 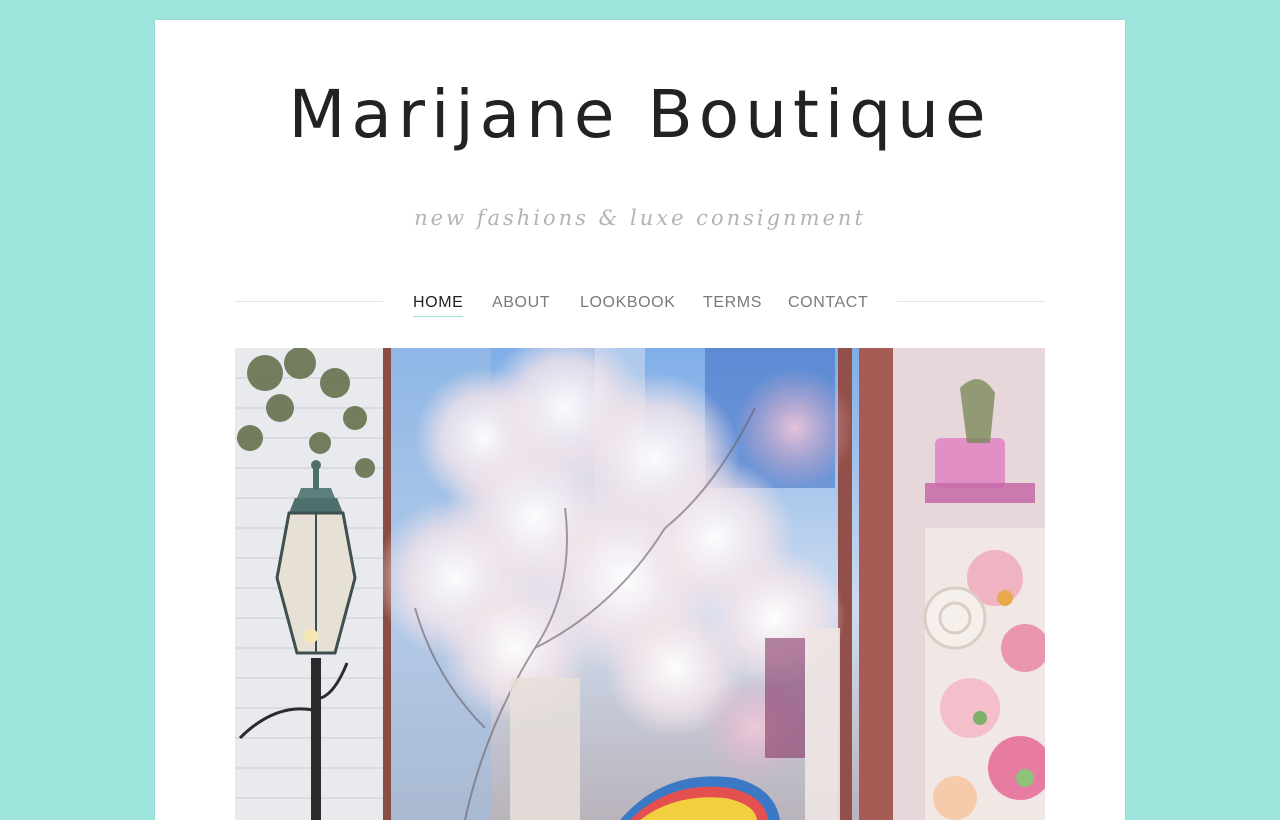 What do you see at coordinates (732, 303) in the screenshot?
I see `nav-item-terms: TERMS` at bounding box center [732, 303].